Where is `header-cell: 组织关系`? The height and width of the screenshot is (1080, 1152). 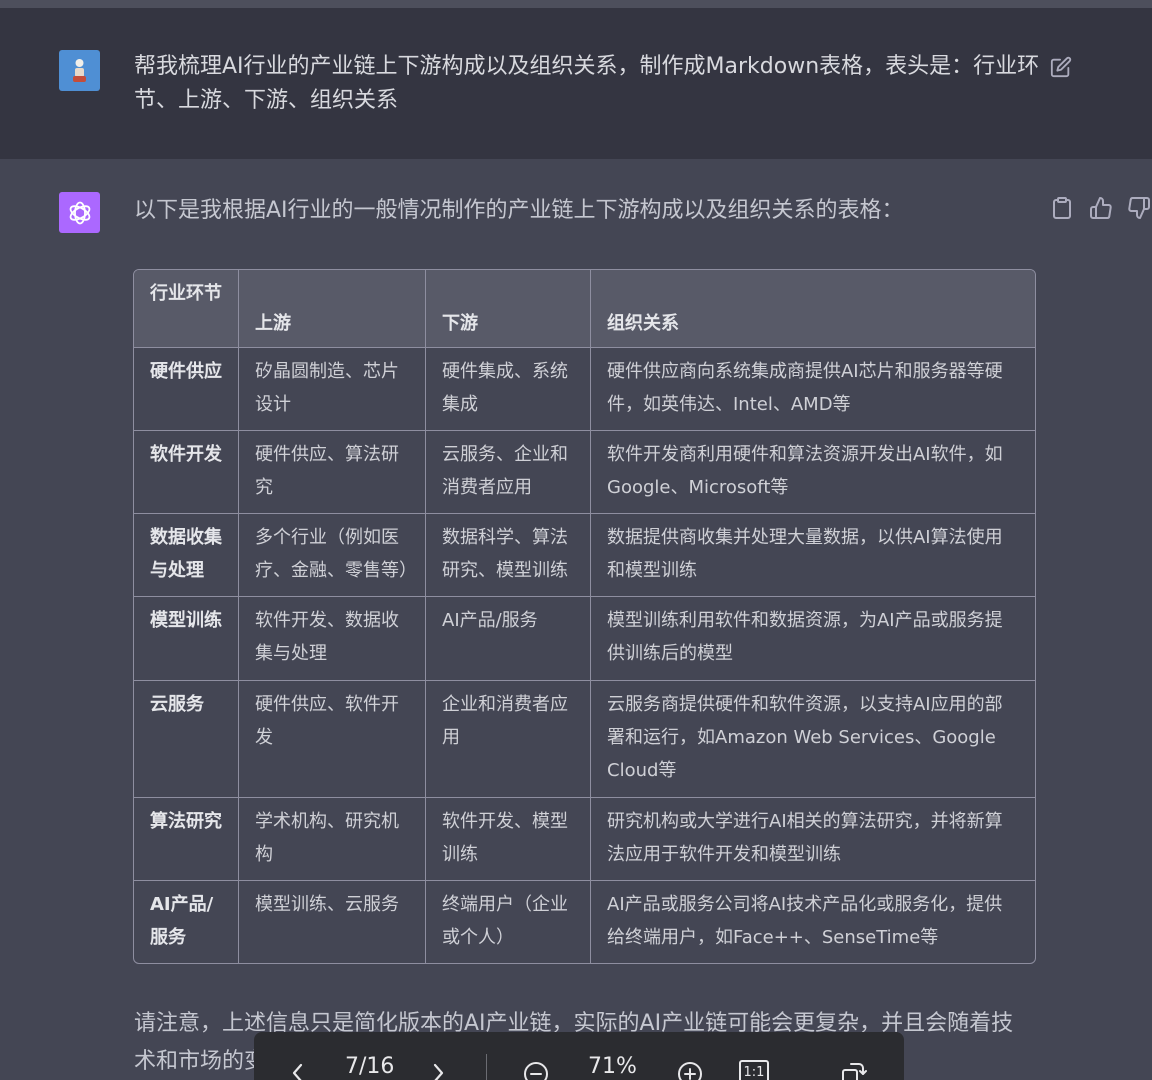
header-cell: 组织关系 is located at coordinates (813, 309).